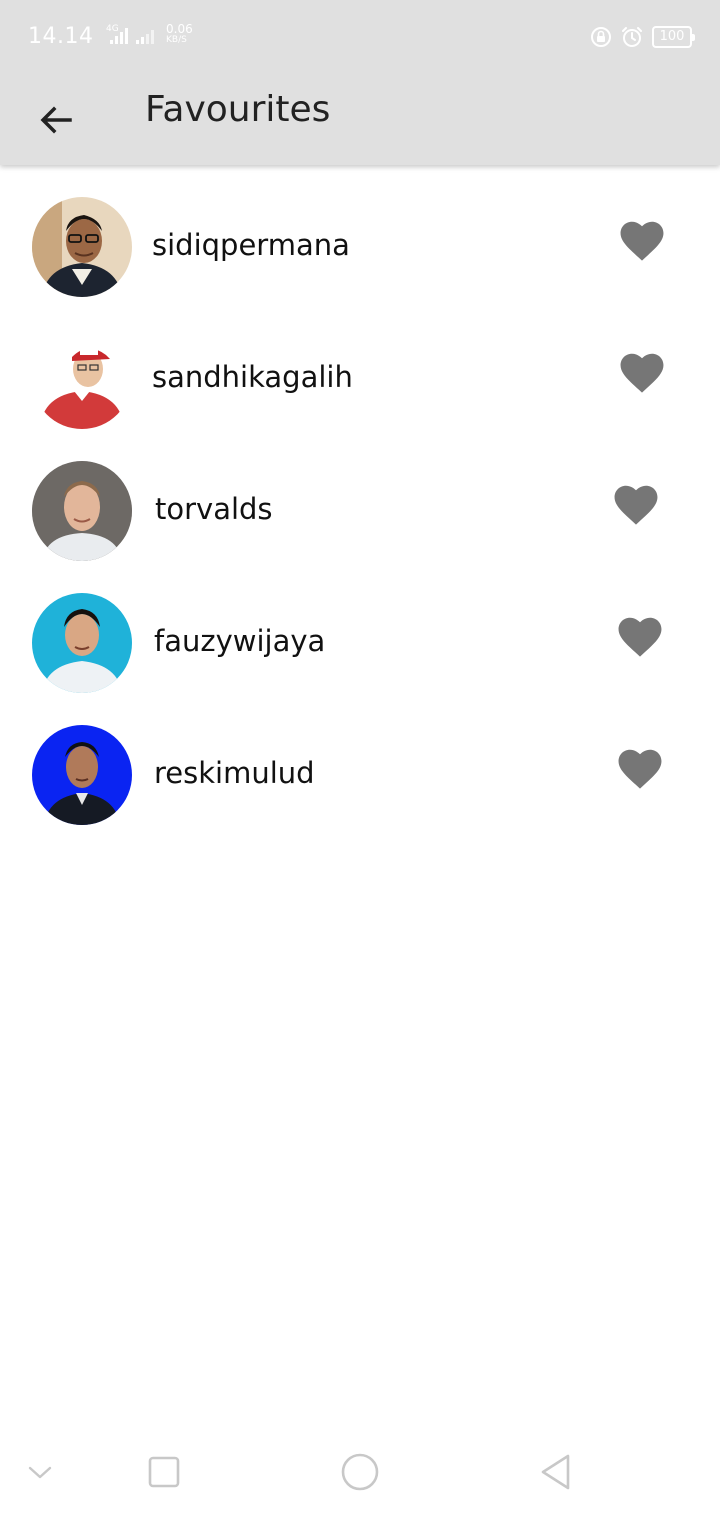 This screenshot has height=1520, width=720. I want to click on arrow-back-icon, so click(56, 120).